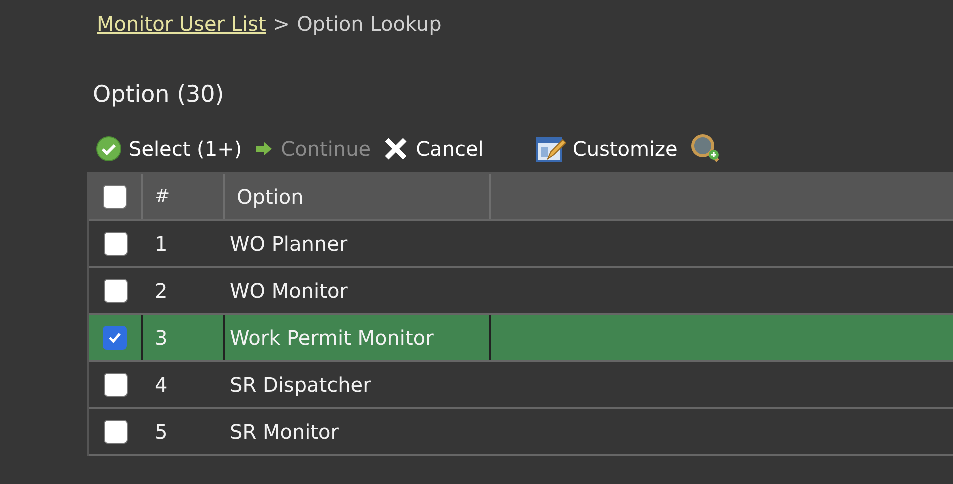 The height and width of the screenshot is (484, 953). I want to click on table-cell: 2, so click(161, 290).